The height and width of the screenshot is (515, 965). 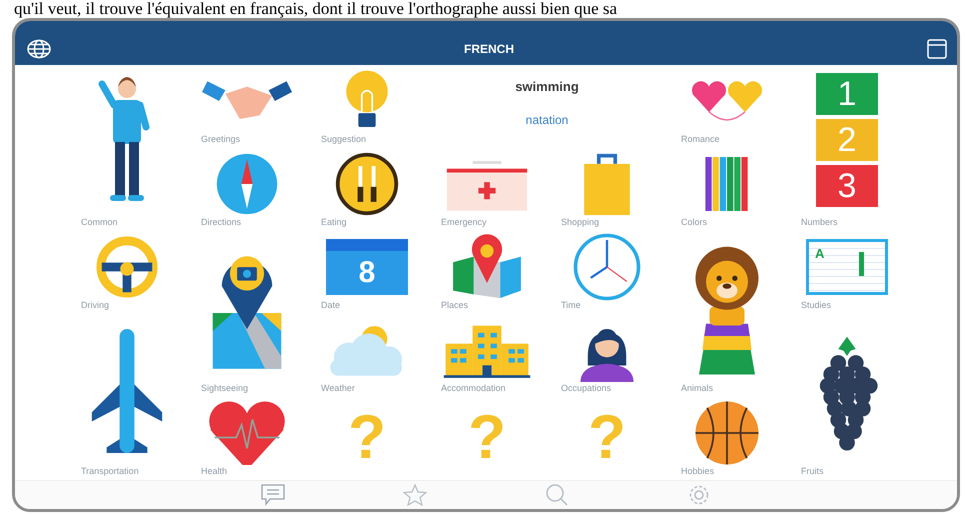 I want to click on category-label: Hobbies, so click(x=690, y=471).